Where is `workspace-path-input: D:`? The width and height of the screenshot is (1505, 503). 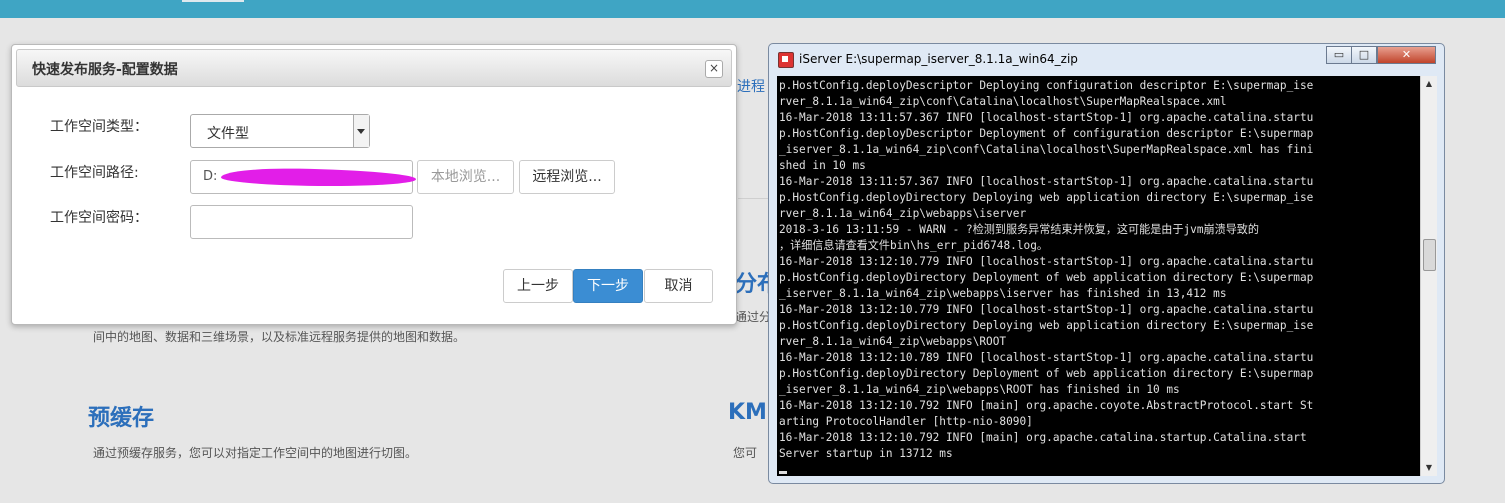 workspace-path-input: D: is located at coordinates (303, 177).